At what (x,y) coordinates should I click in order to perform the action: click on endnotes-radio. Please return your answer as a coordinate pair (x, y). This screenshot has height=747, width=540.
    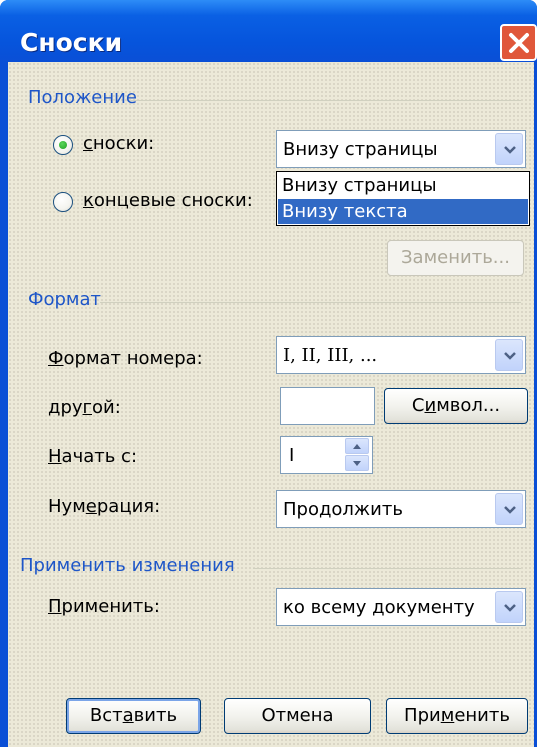
    Looking at the image, I should click on (63, 202).